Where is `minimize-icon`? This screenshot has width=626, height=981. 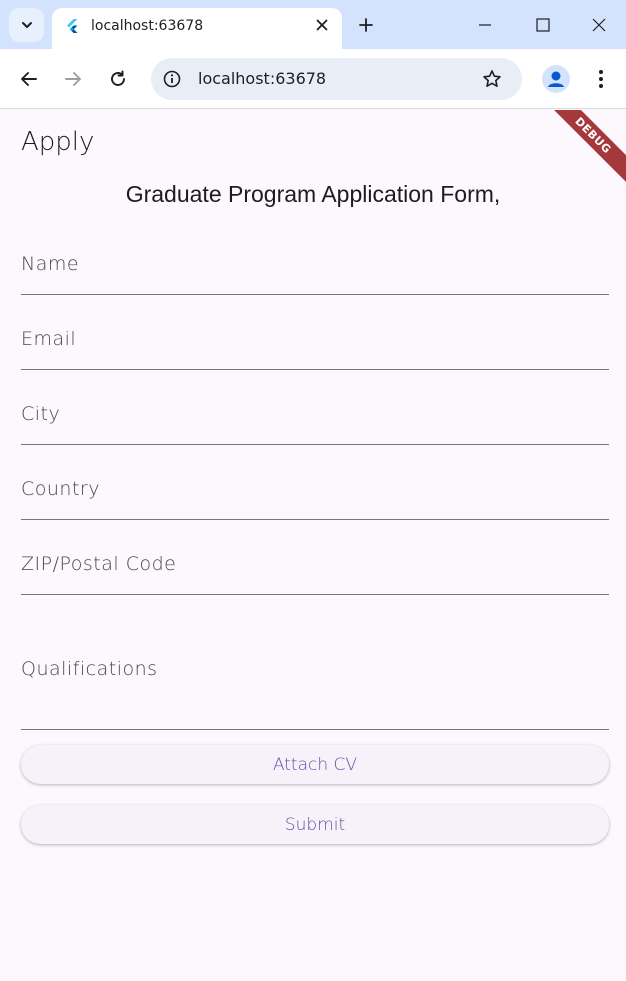 minimize-icon is located at coordinates (485, 25).